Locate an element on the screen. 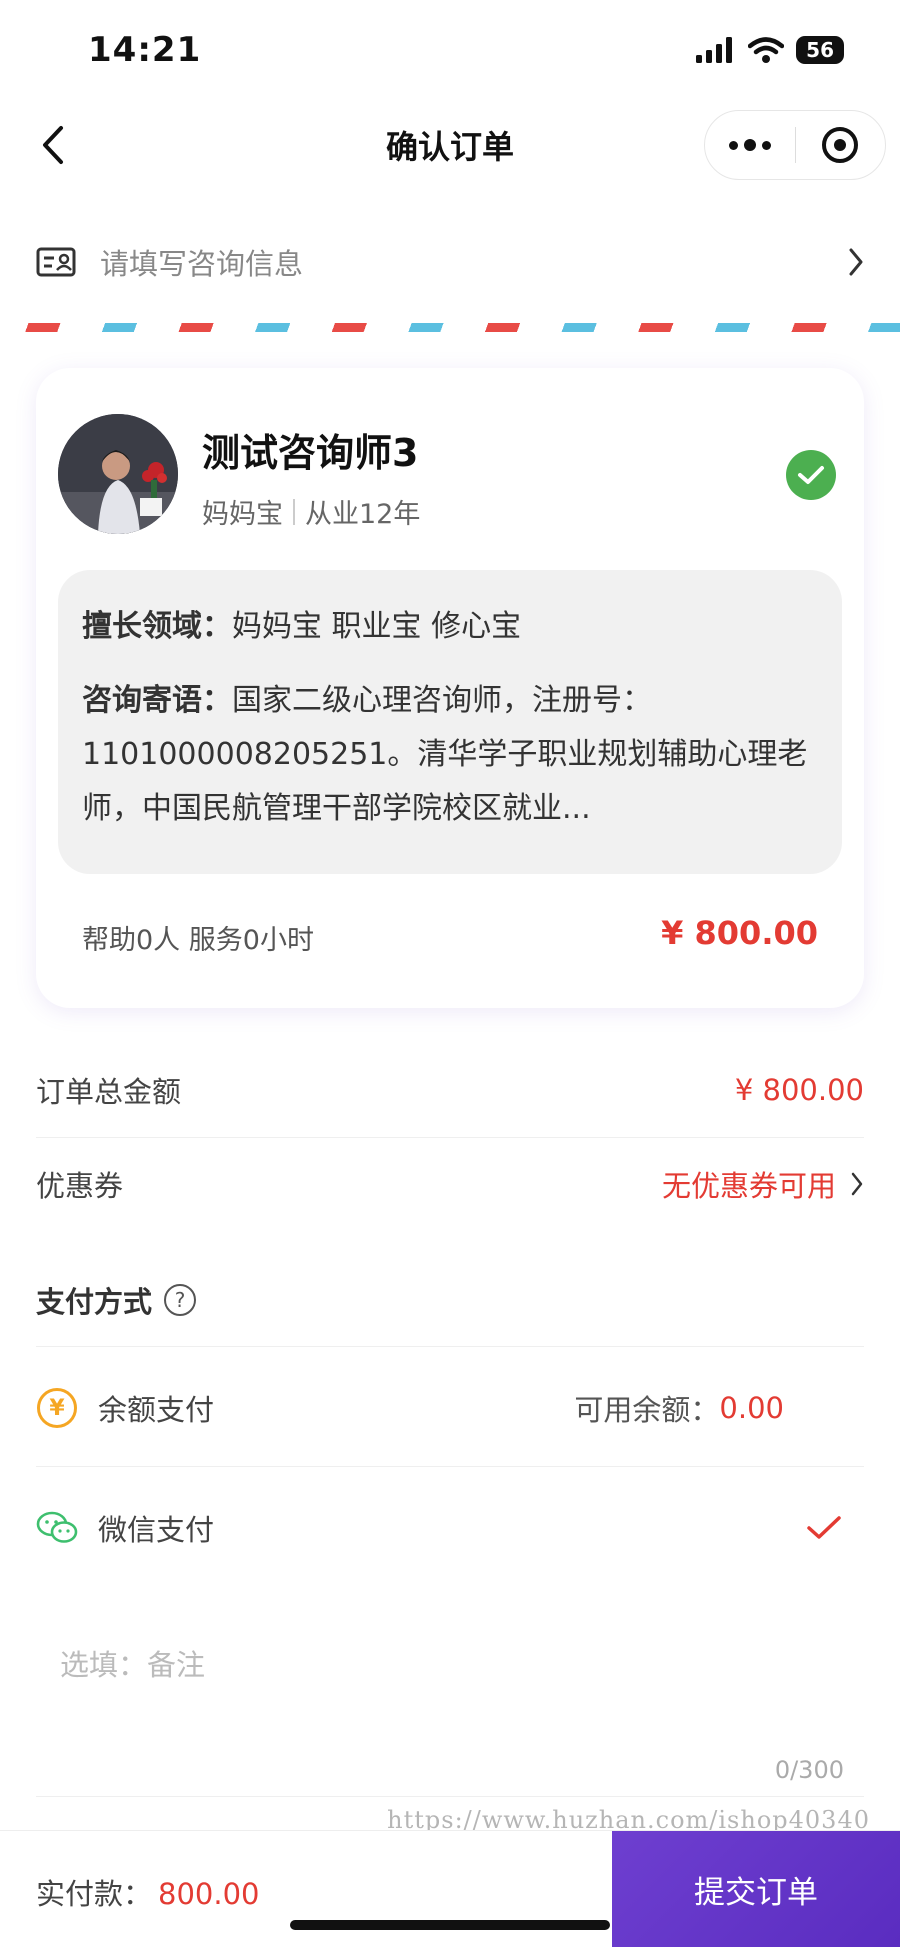 The width and height of the screenshot is (900, 1947). wechat-icon is located at coordinates (57, 1528).